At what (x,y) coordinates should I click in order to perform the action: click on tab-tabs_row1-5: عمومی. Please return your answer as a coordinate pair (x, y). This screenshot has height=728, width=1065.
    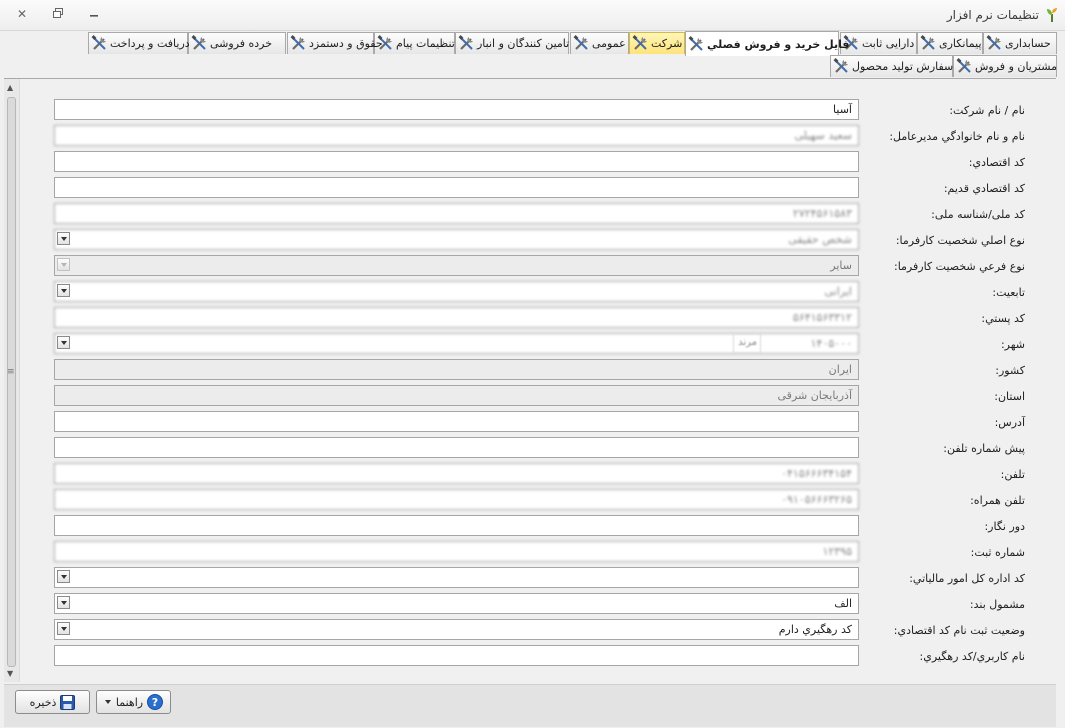
    Looking at the image, I should click on (599, 43).